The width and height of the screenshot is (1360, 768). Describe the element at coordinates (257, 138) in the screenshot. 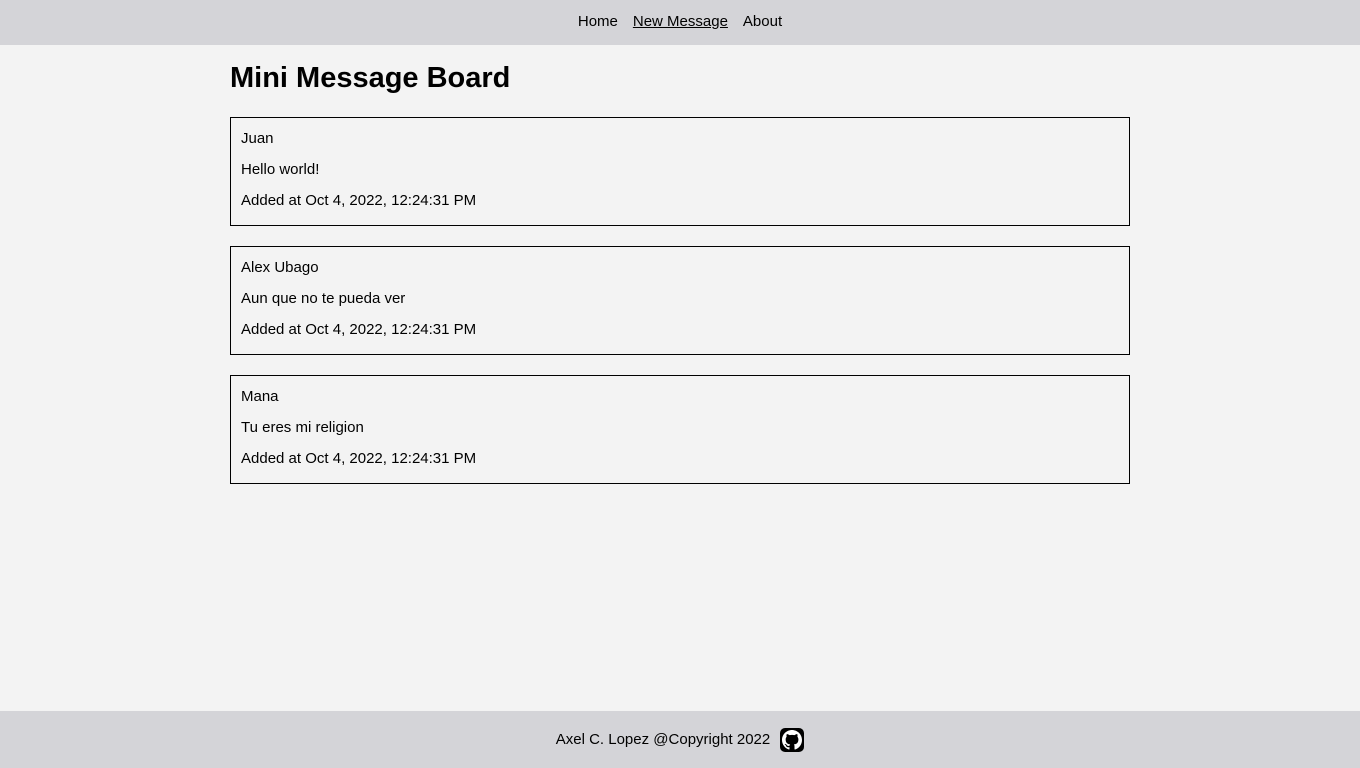

I see `message-user: Juan` at that location.